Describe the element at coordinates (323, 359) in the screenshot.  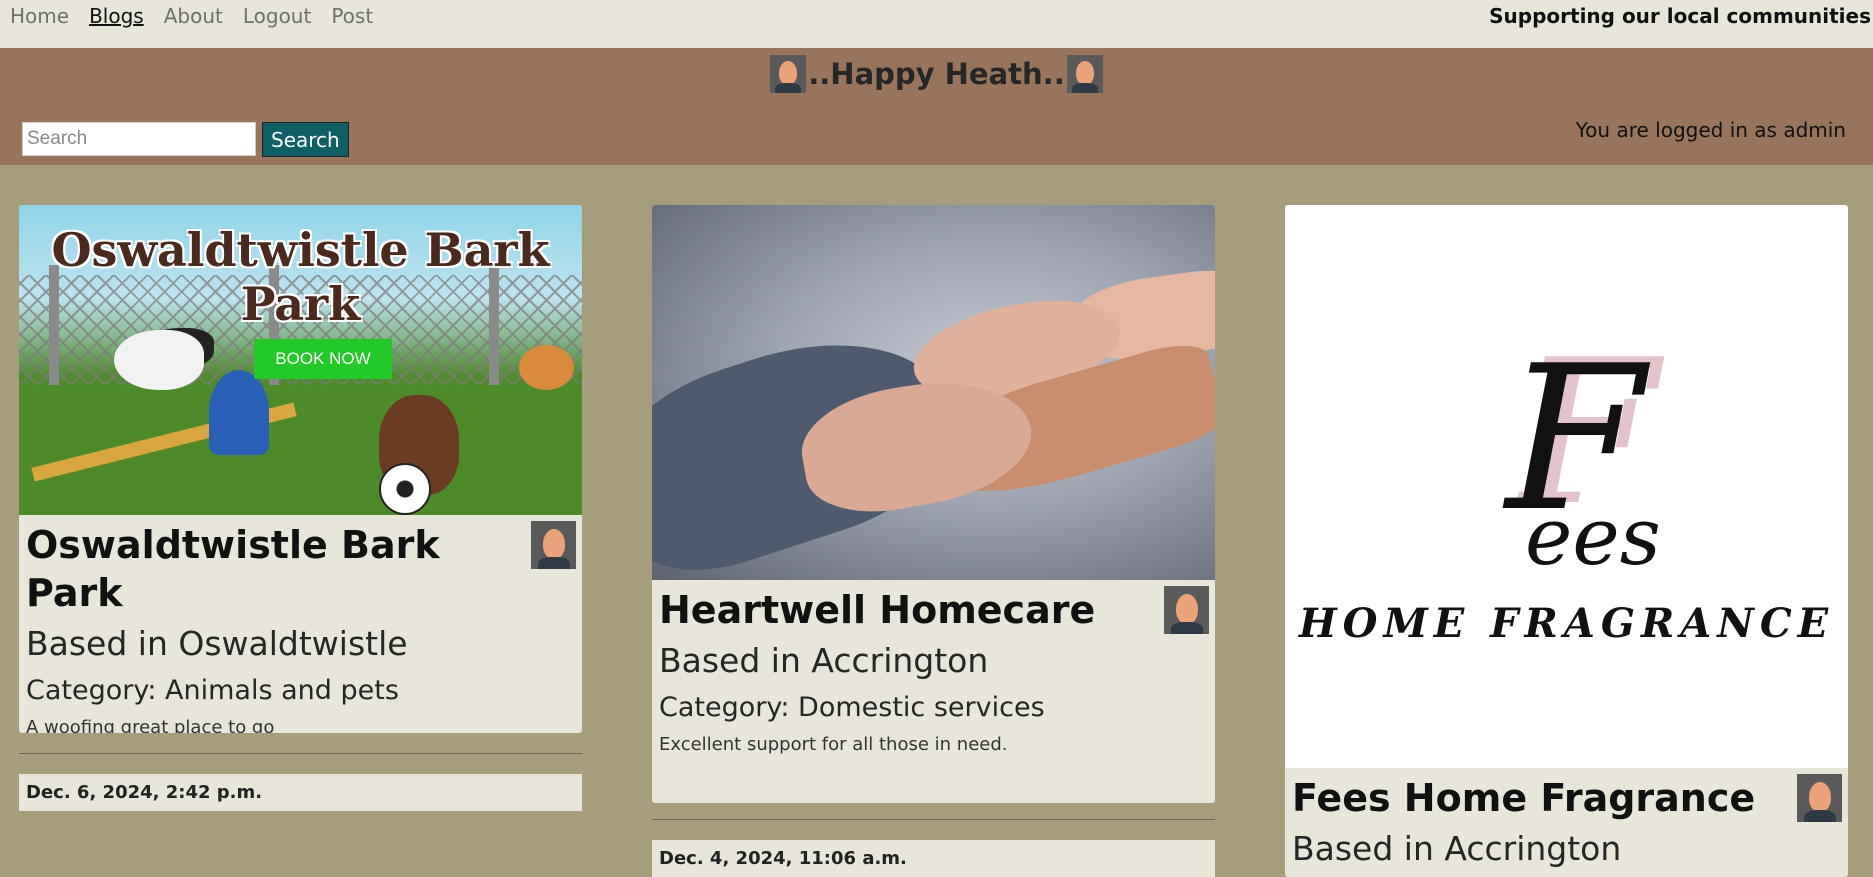
I see `book-now-badge: BOOK NOW` at that location.